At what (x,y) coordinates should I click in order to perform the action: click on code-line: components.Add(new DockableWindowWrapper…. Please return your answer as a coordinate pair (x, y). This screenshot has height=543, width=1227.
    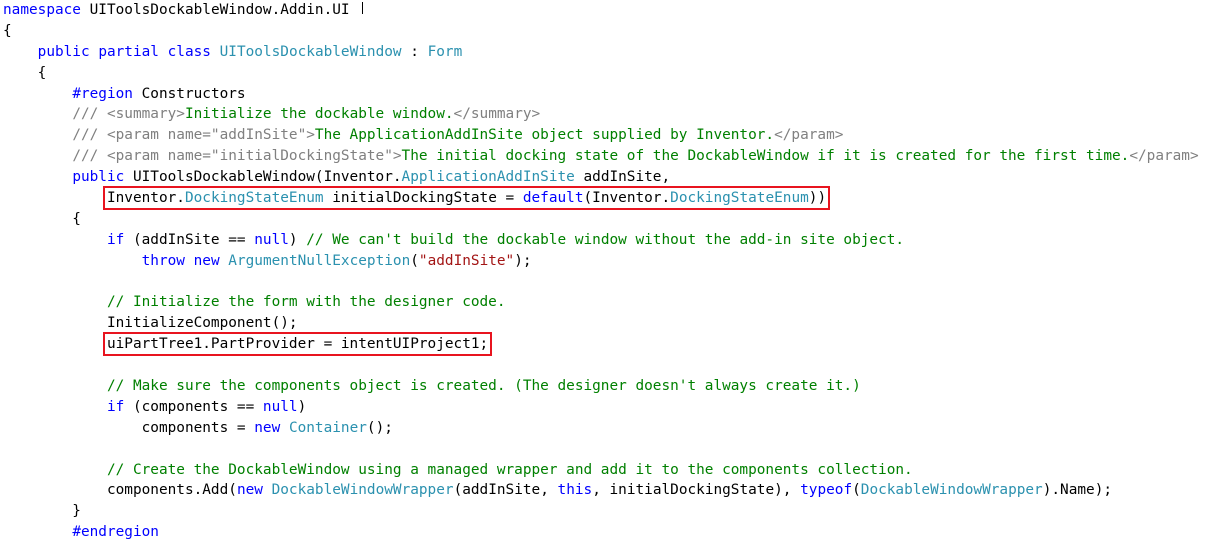
    Looking at the image, I should click on (601, 490).